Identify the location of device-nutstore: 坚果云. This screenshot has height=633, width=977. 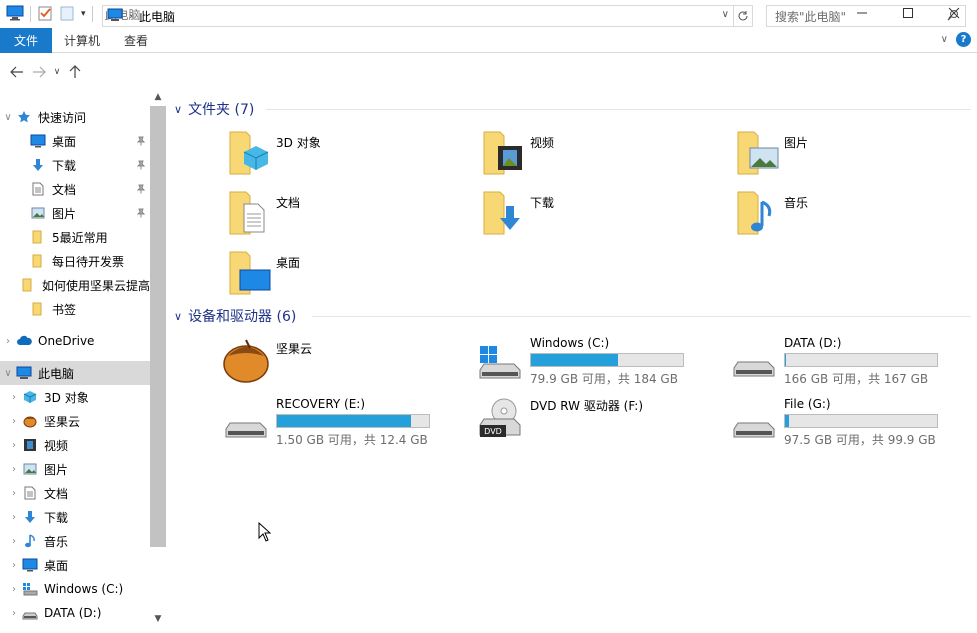
(342, 364).